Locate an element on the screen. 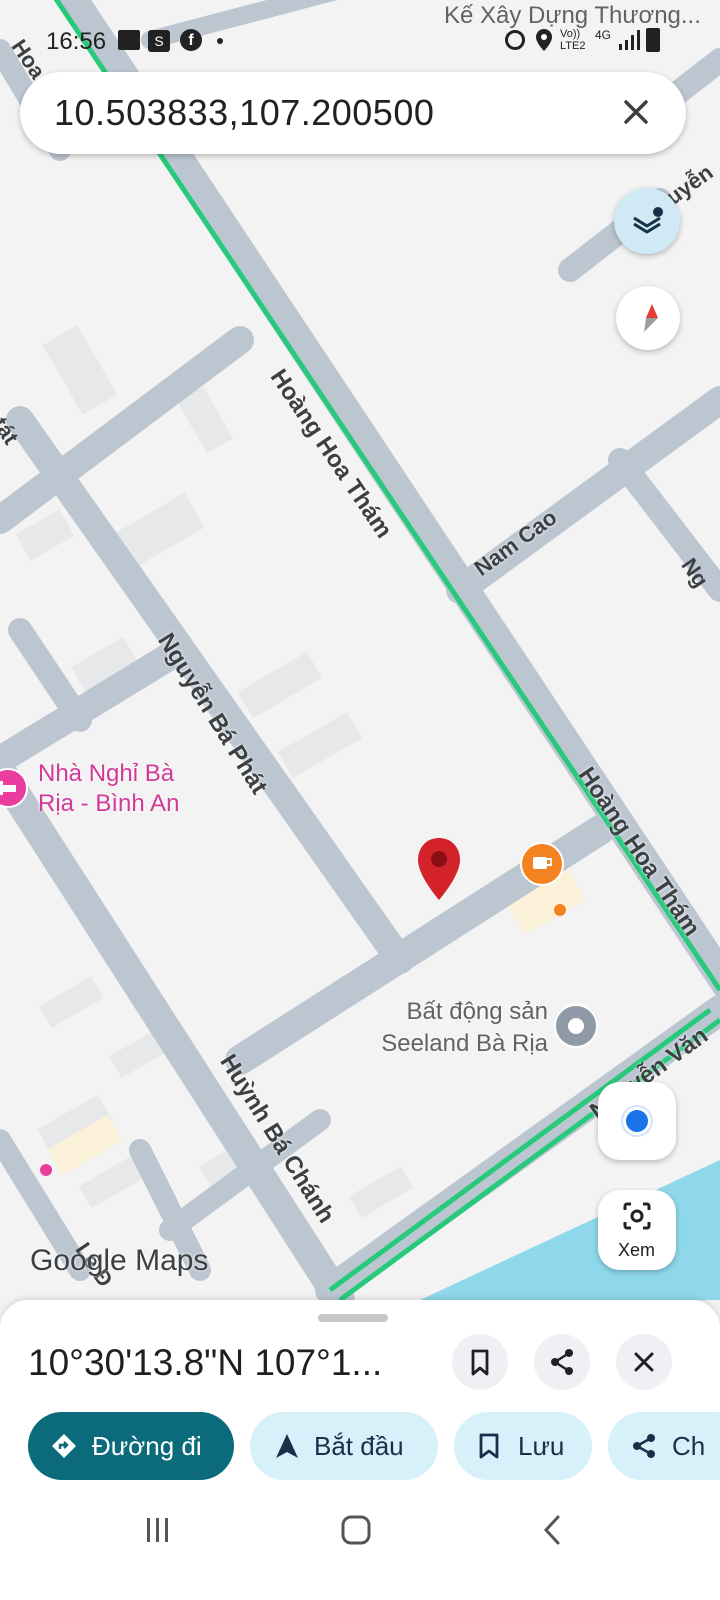  compass-button is located at coordinates (648, 318).